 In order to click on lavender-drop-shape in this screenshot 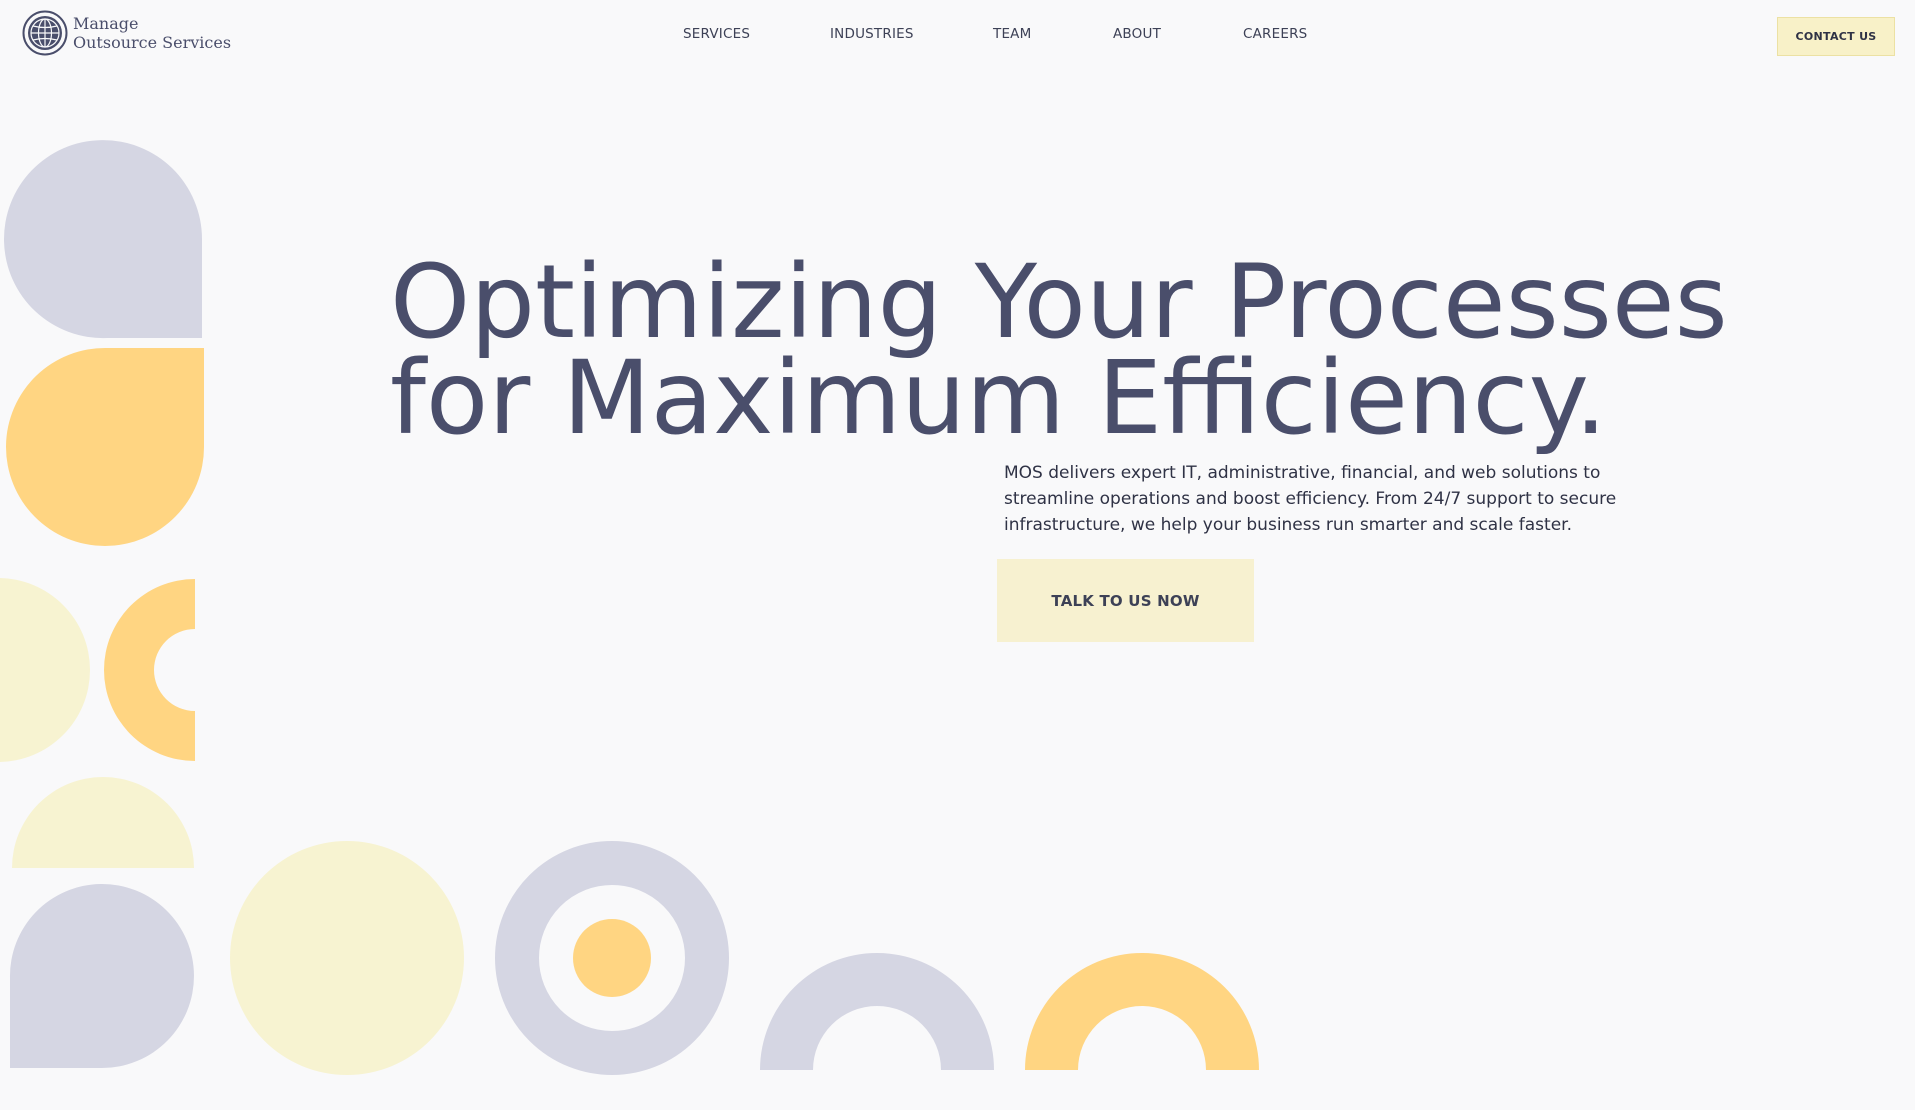, I will do `click(103, 239)`.